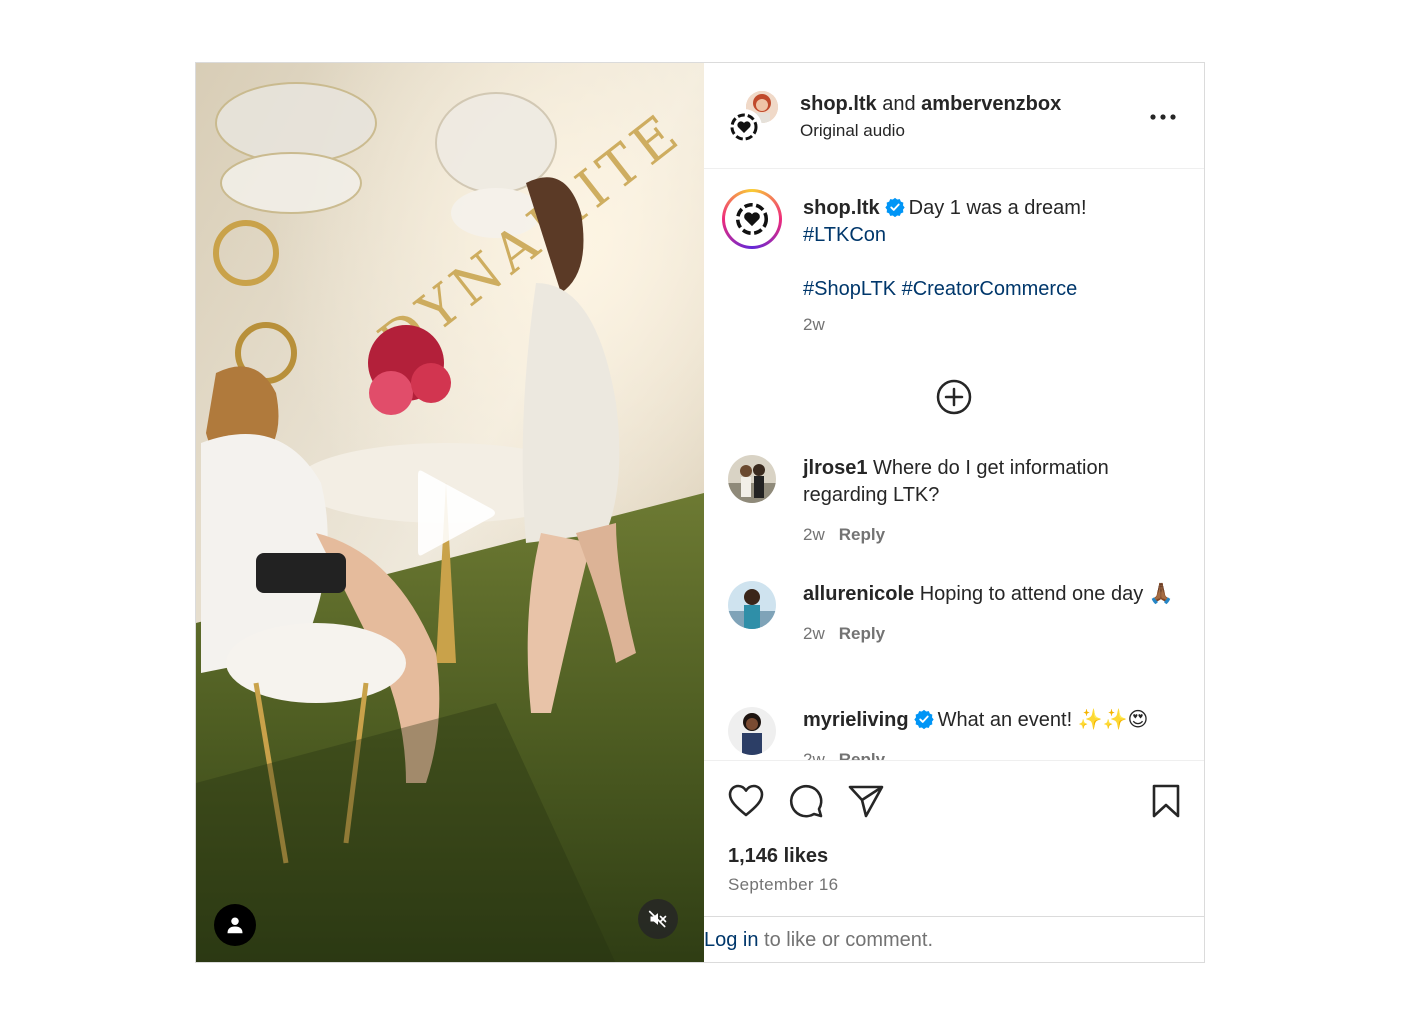  Describe the element at coordinates (731, 940) in the screenshot. I see `login-link: Log in` at that location.